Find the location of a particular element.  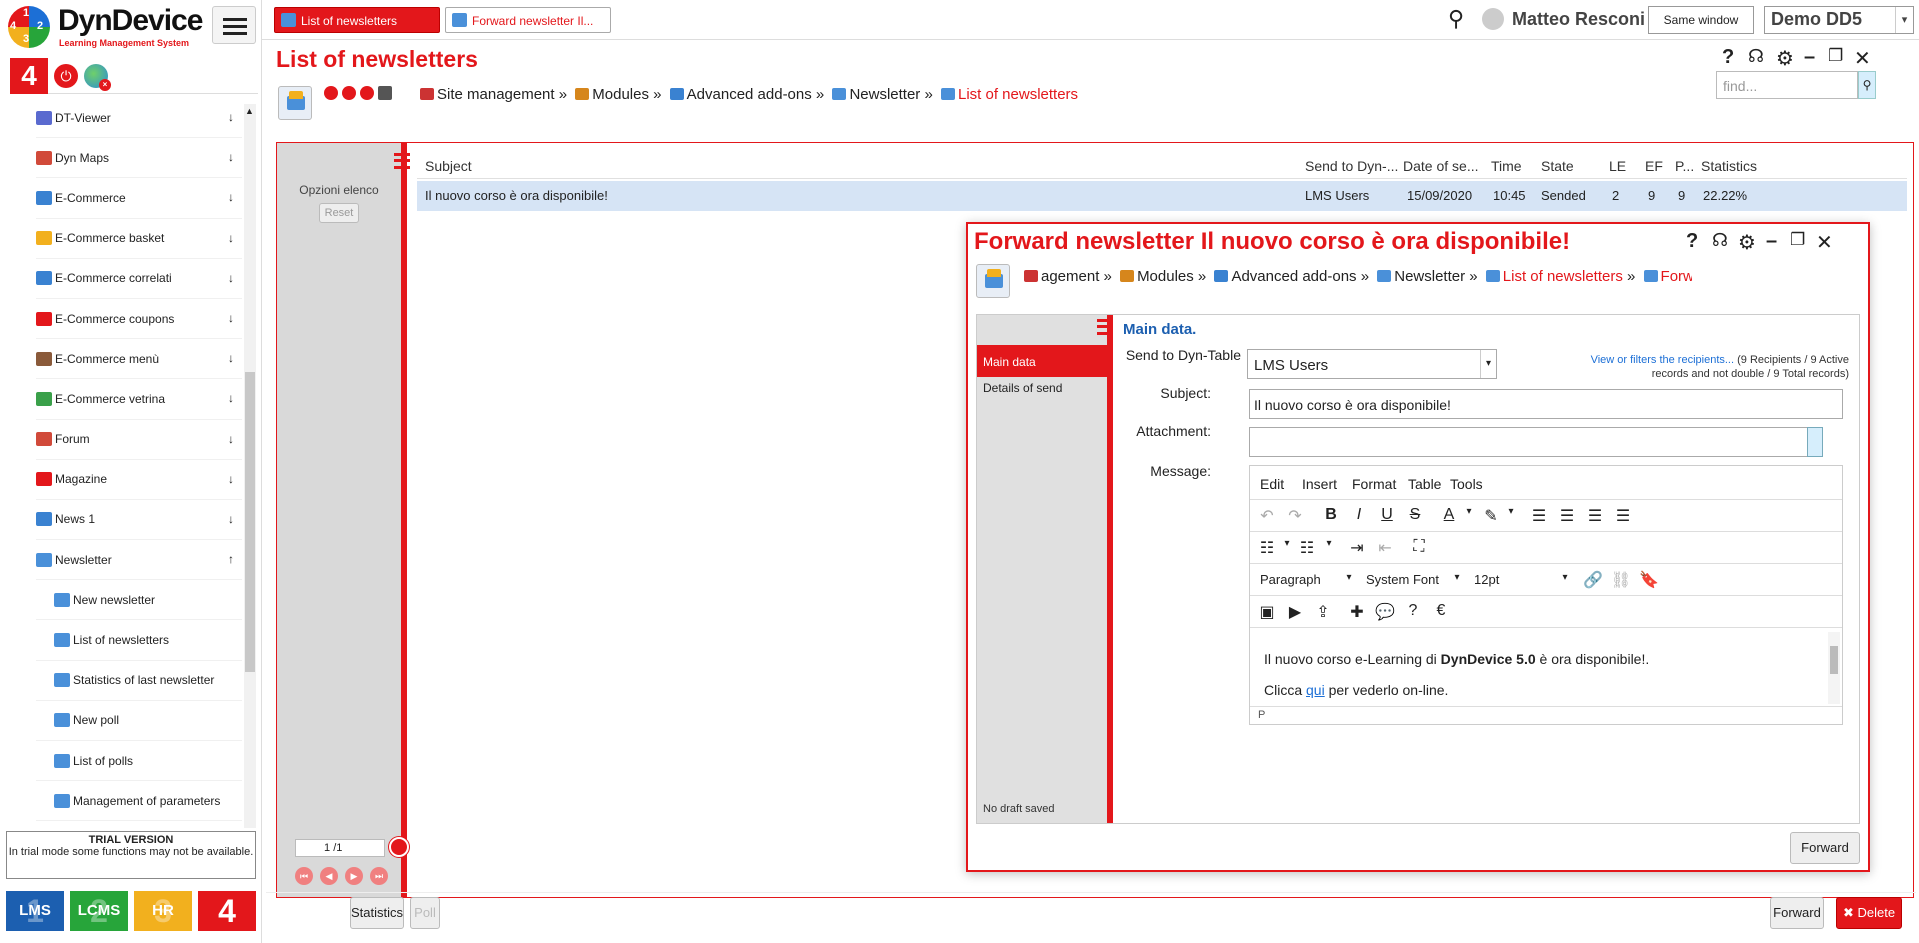

sidebar-item: Magazine ↓ is located at coordinates (139, 480).